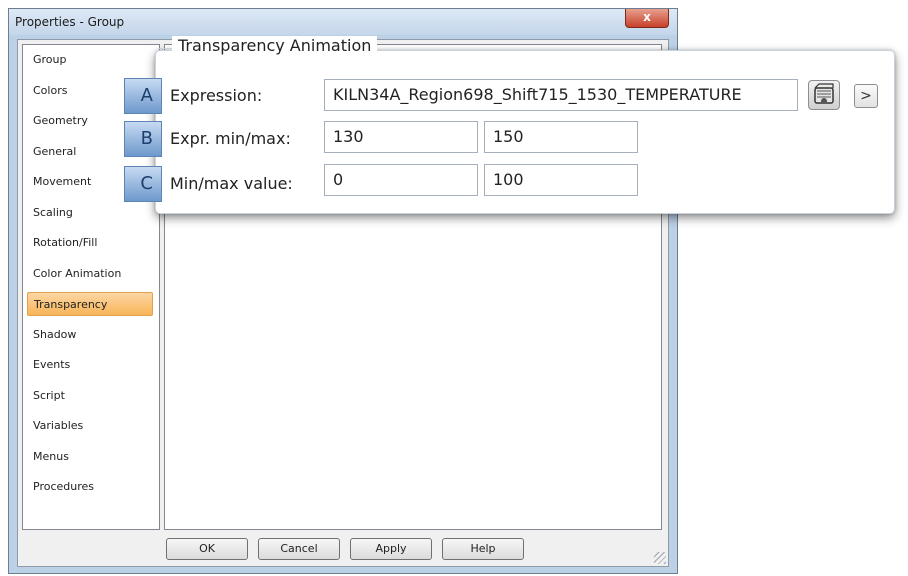 This screenshot has width=908, height=576. What do you see at coordinates (343, 22) in the screenshot?
I see `title-bar: Properties - Group x` at bounding box center [343, 22].